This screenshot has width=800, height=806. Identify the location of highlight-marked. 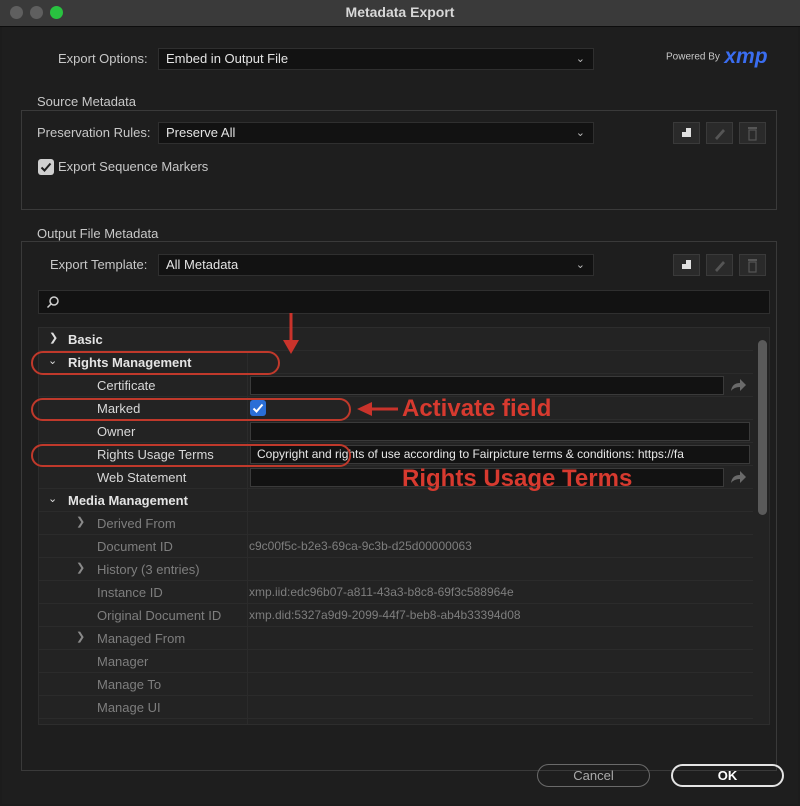
(191, 409).